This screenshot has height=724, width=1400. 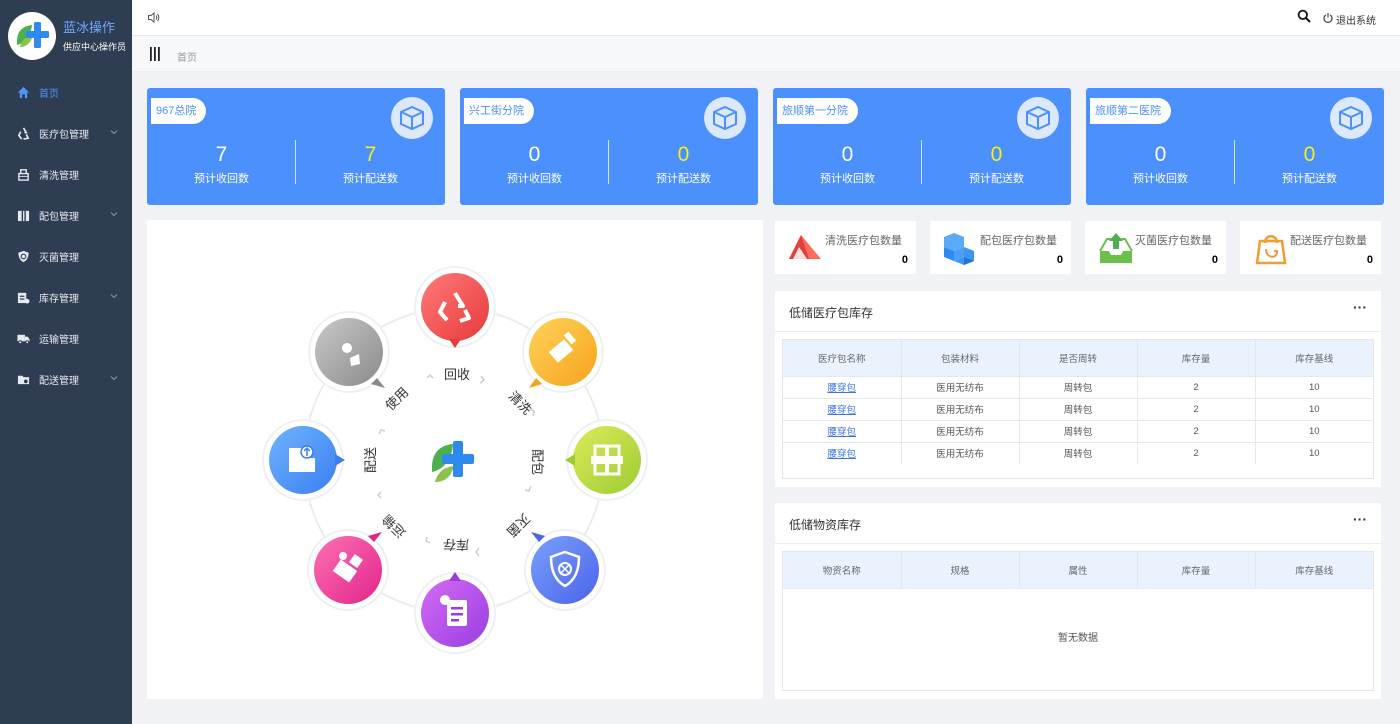 I want to click on logout-button: 退出系统, so click(x=1356, y=19).